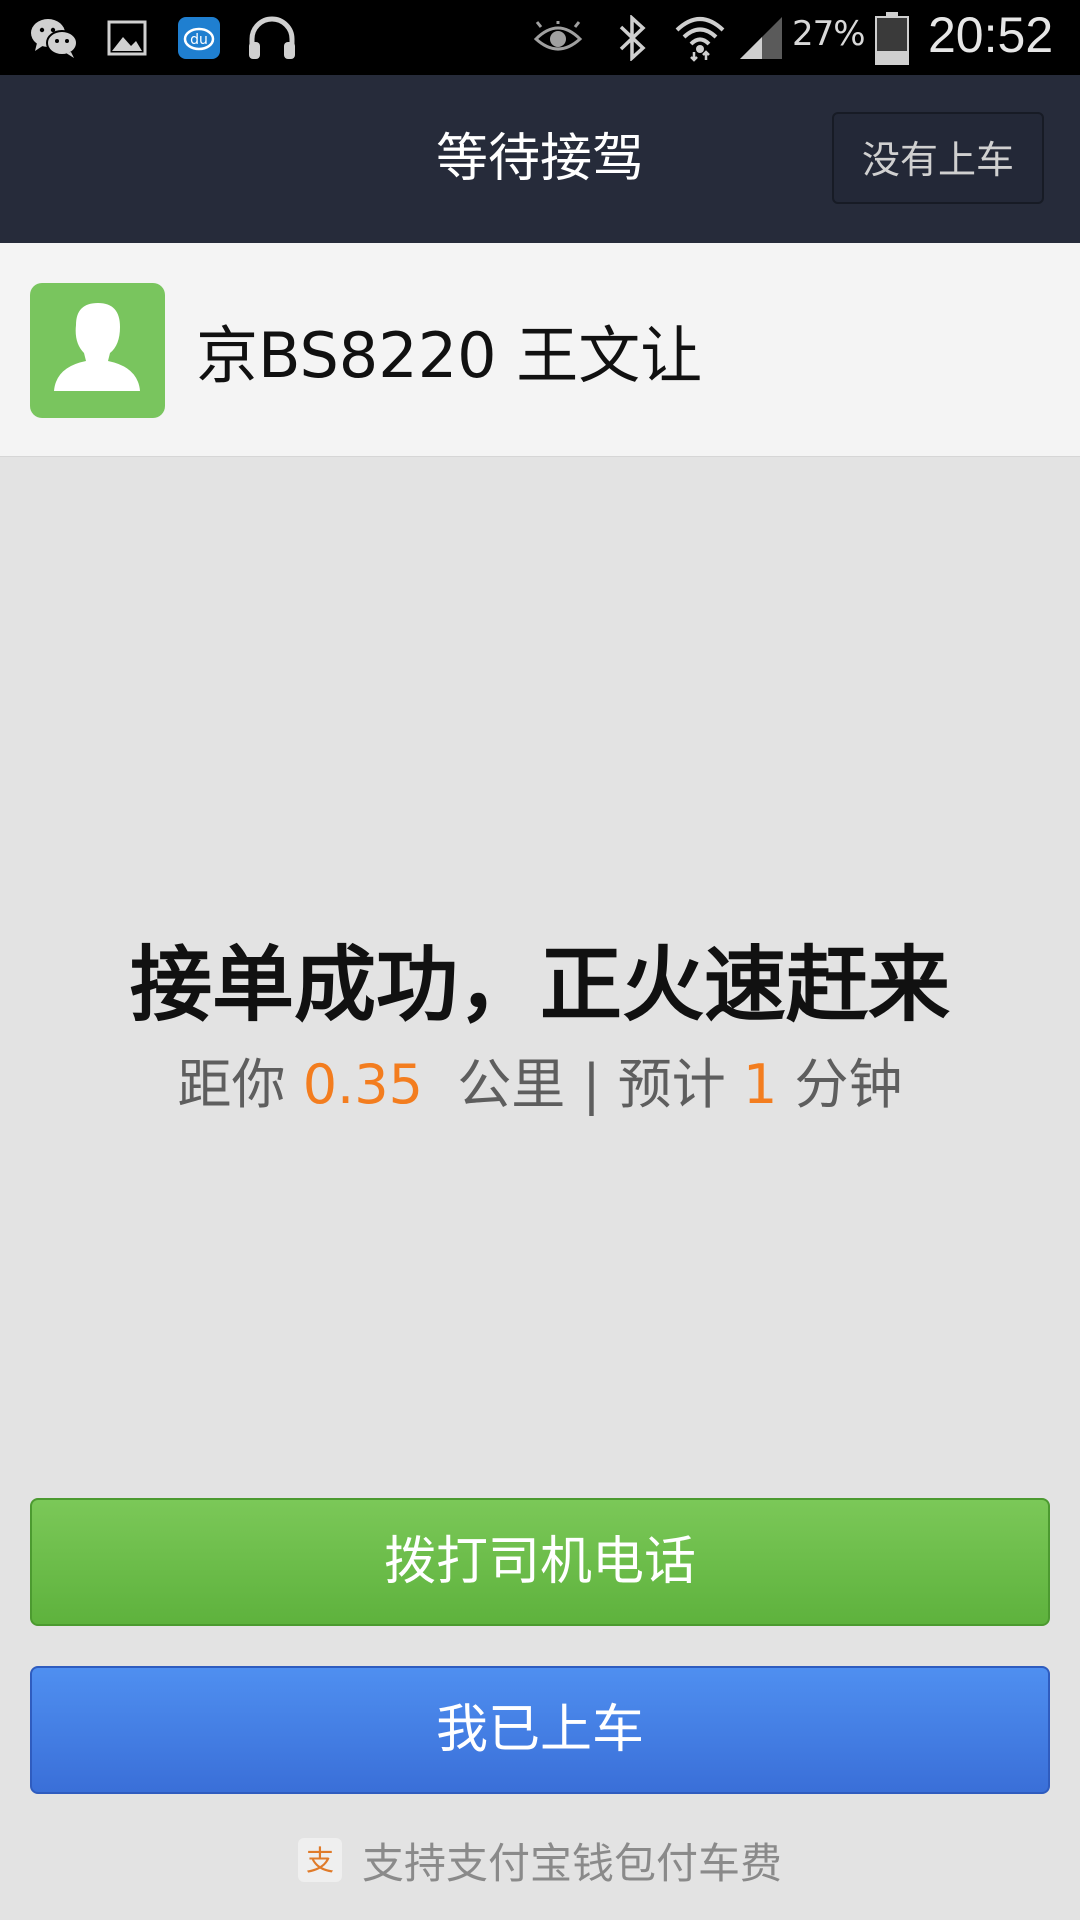 The width and height of the screenshot is (1080, 1920). What do you see at coordinates (938, 158) in the screenshot?
I see `not-boarded-button: 没有上车` at bounding box center [938, 158].